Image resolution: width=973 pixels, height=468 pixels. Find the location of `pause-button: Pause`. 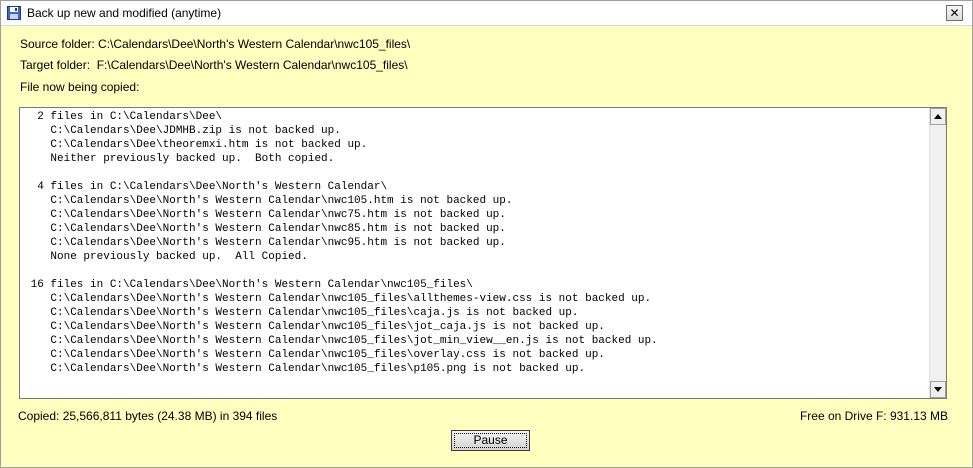

pause-button: Pause is located at coordinates (490, 440).